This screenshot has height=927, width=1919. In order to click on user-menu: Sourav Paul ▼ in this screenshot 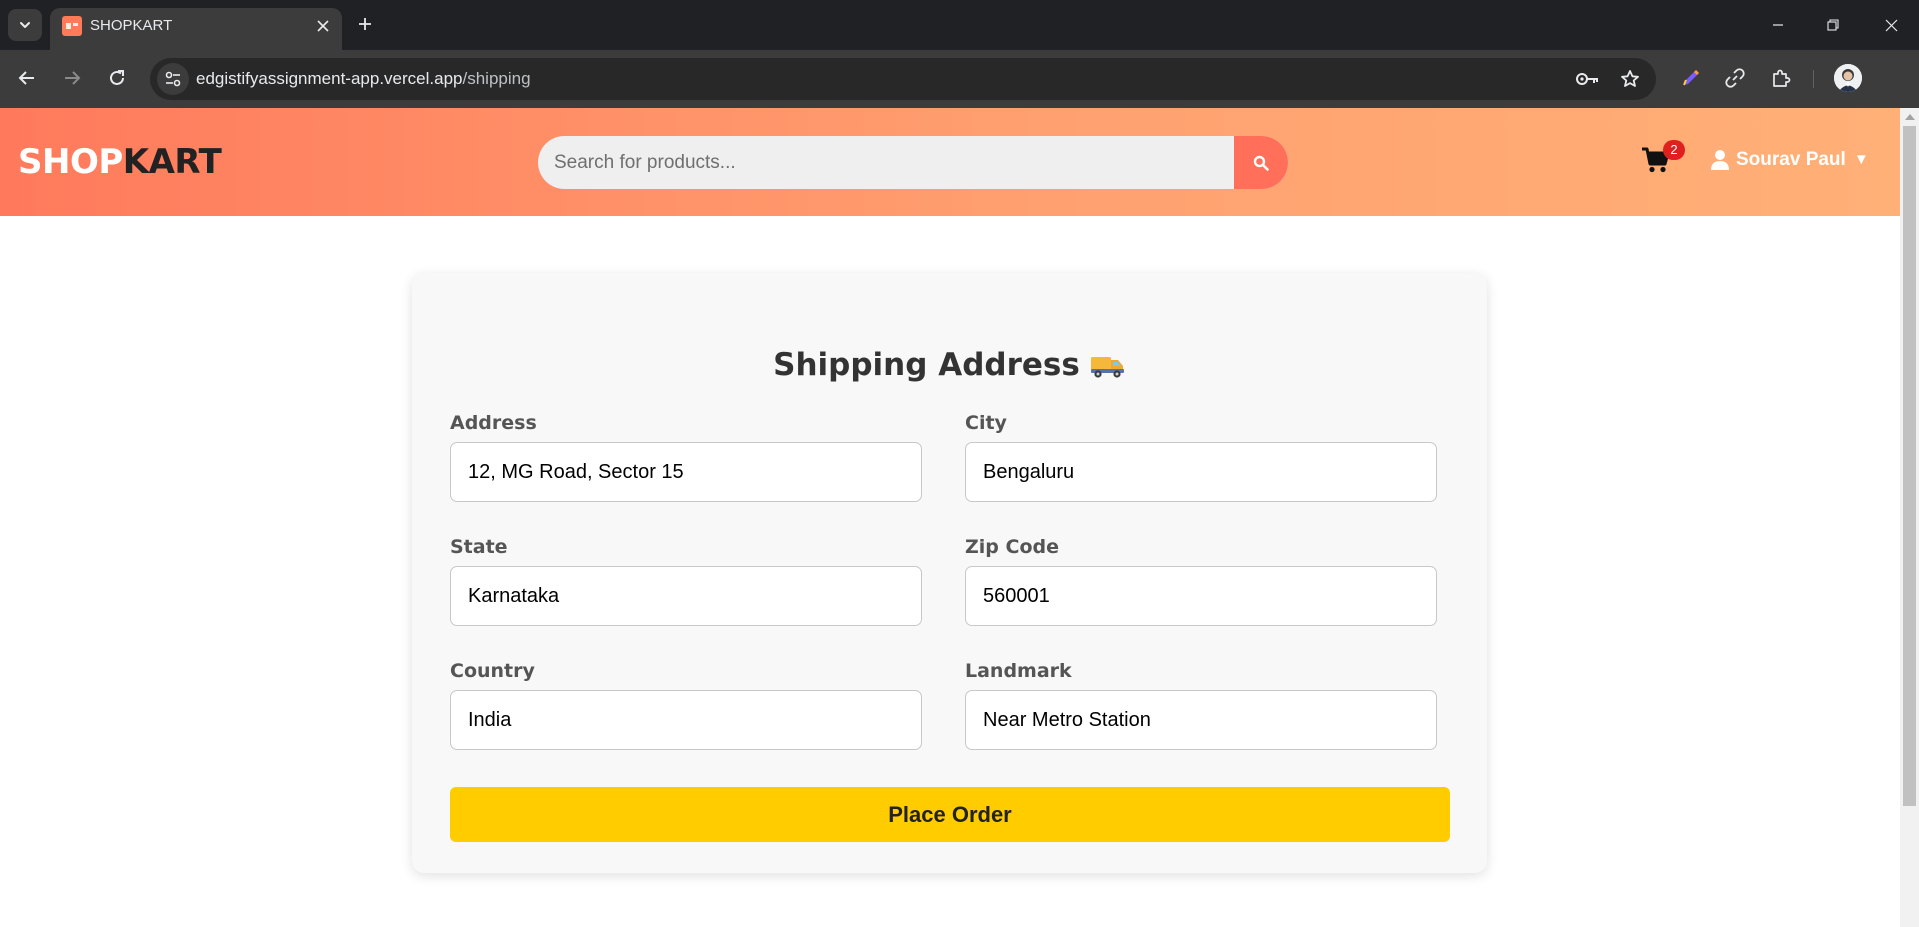, I will do `click(1789, 160)`.